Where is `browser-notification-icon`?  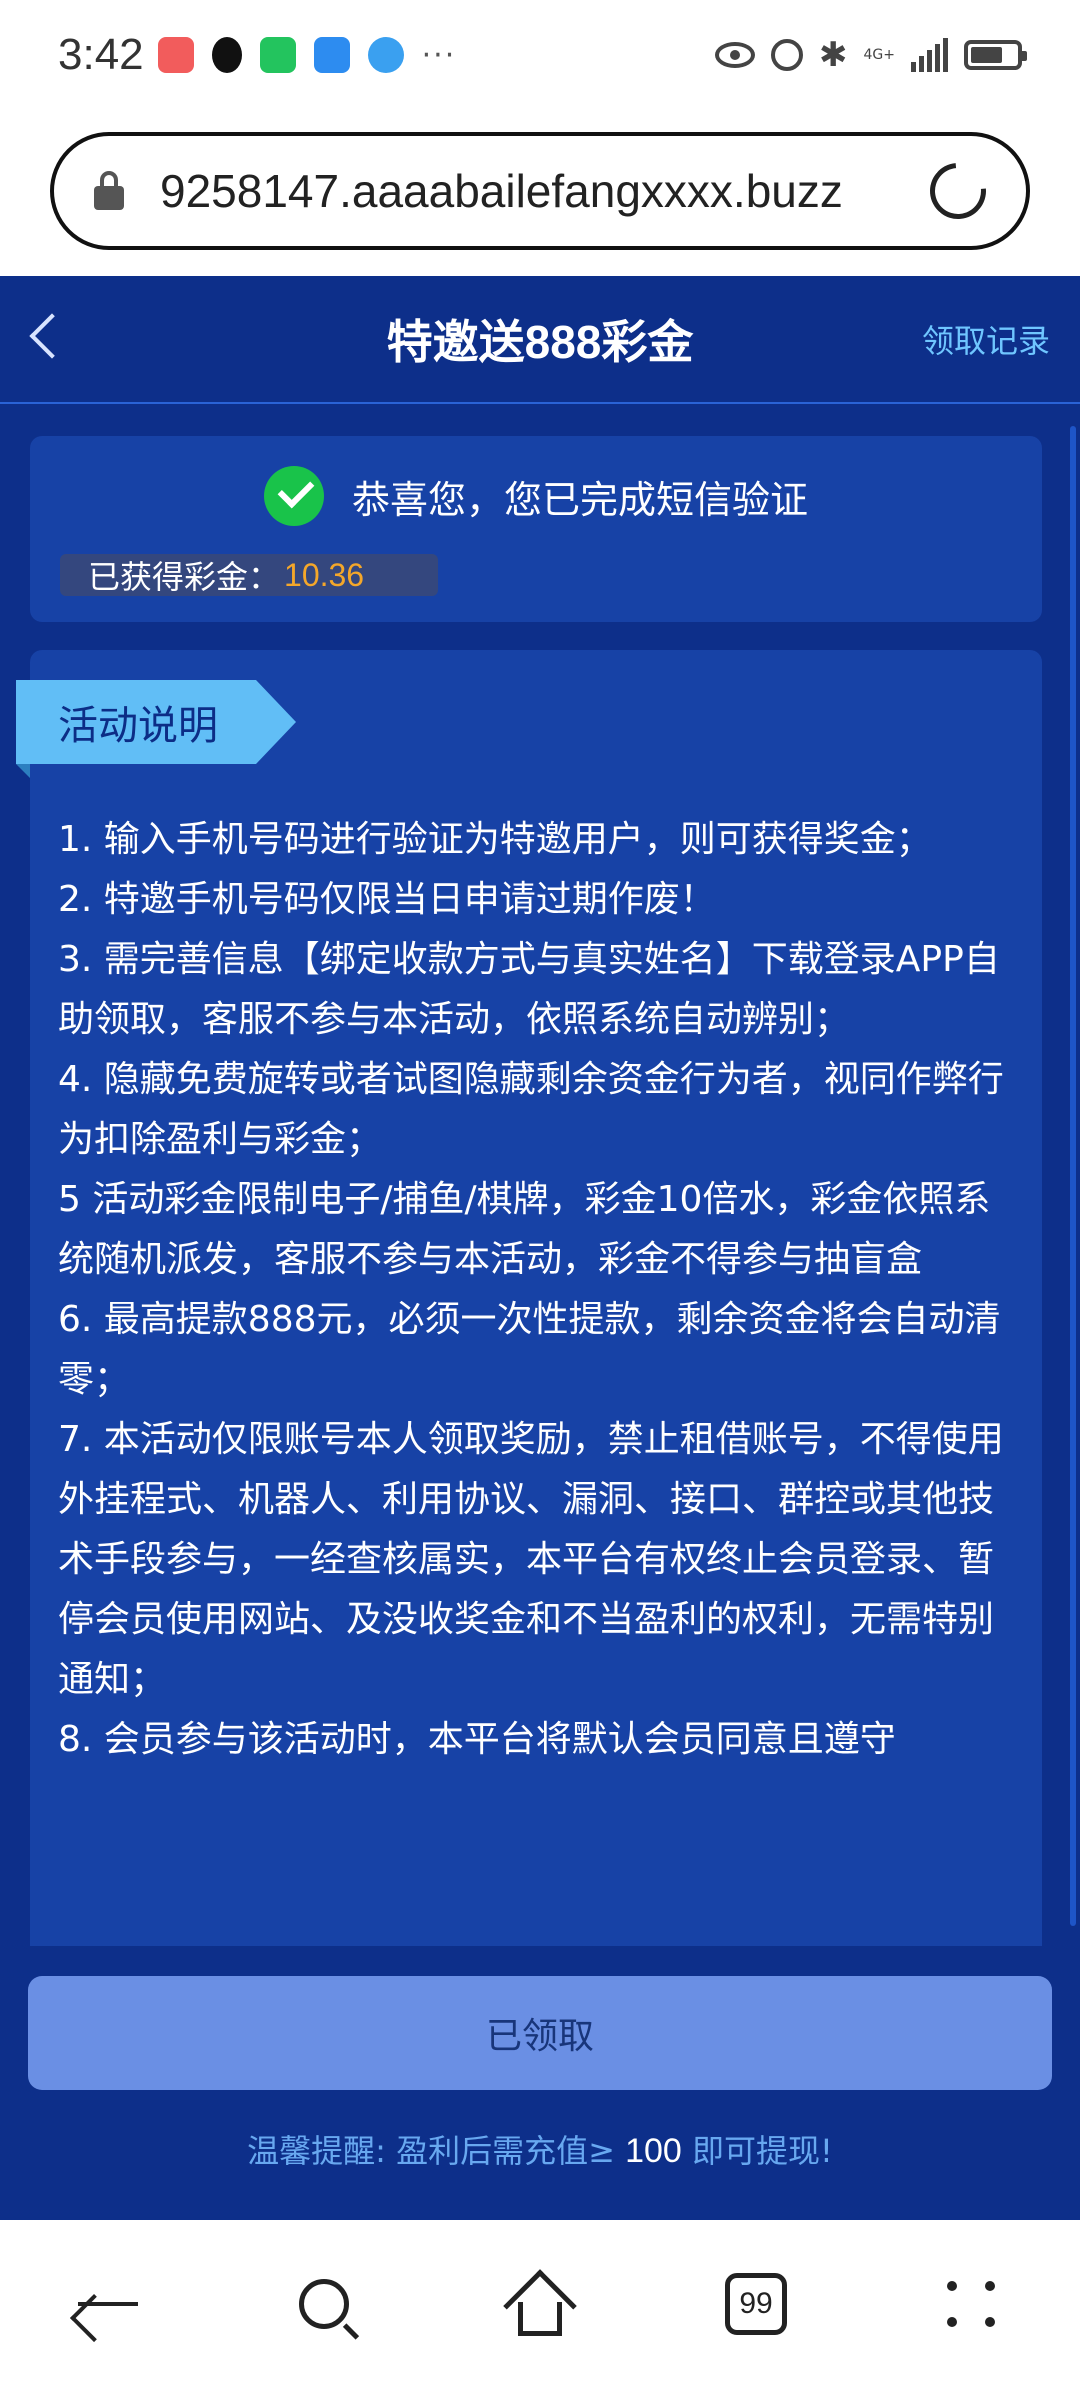
browser-notification-icon is located at coordinates (385, 55).